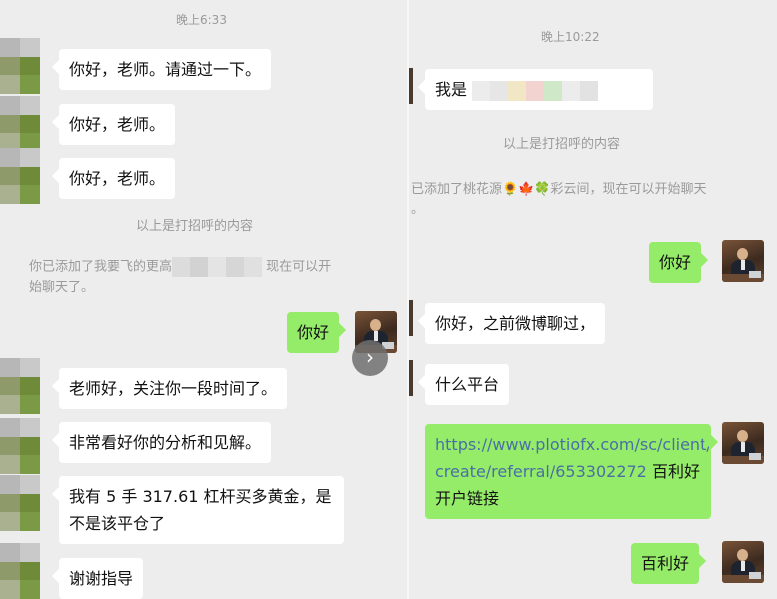 This screenshot has height=599, width=777. I want to click on added-friend-notice: 已添加了桃花源🌻🍁🍀彩云间，现在可以开始聊天 。, so click(591, 200).